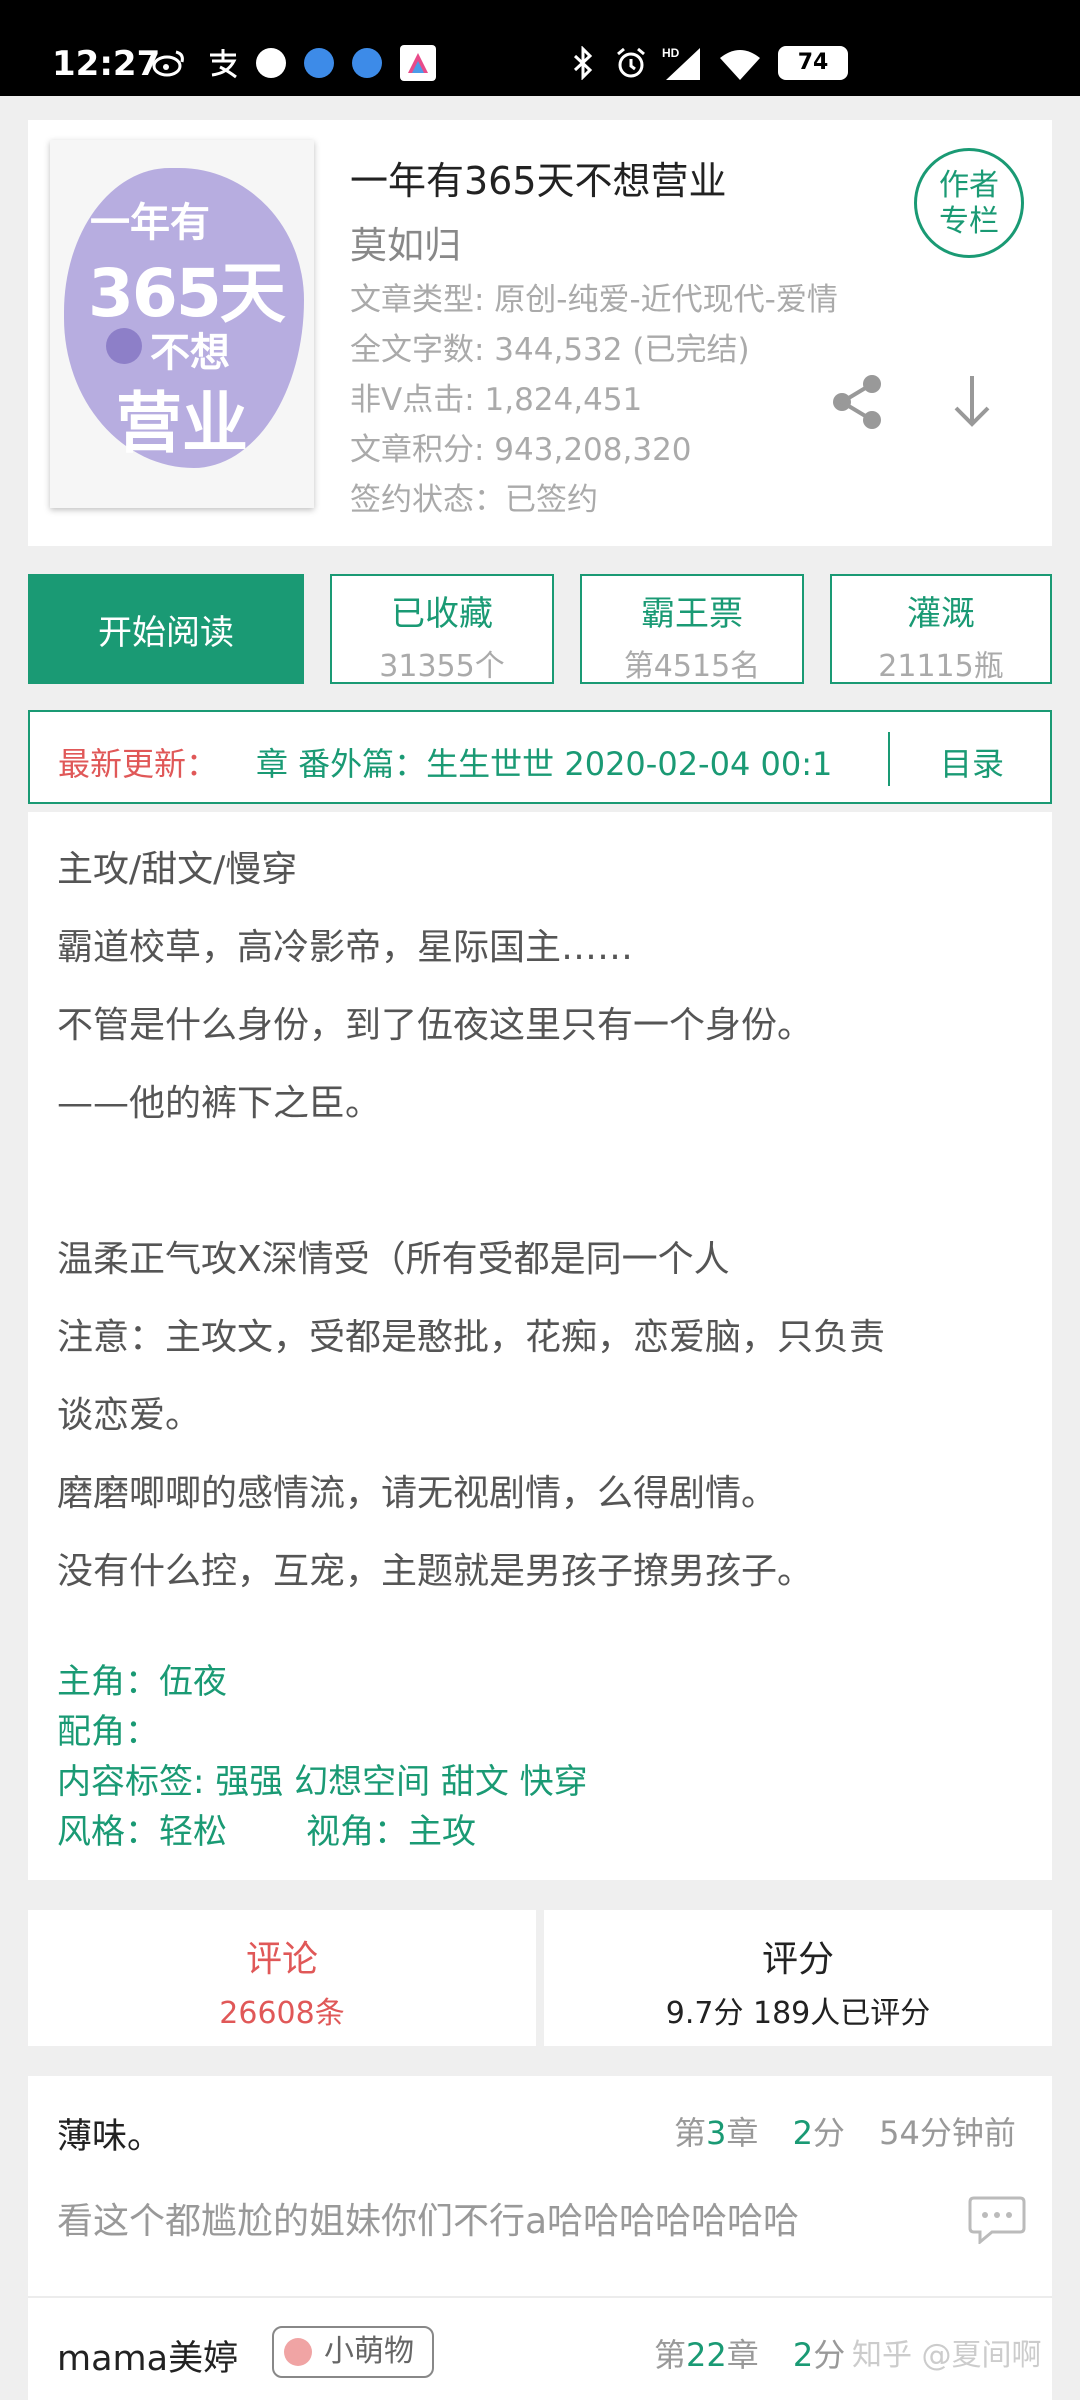  What do you see at coordinates (435, 1025) in the screenshot?
I see `synopsis-line: 不管是什么身份，到了伍夜这里只有一个身份。` at bounding box center [435, 1025].